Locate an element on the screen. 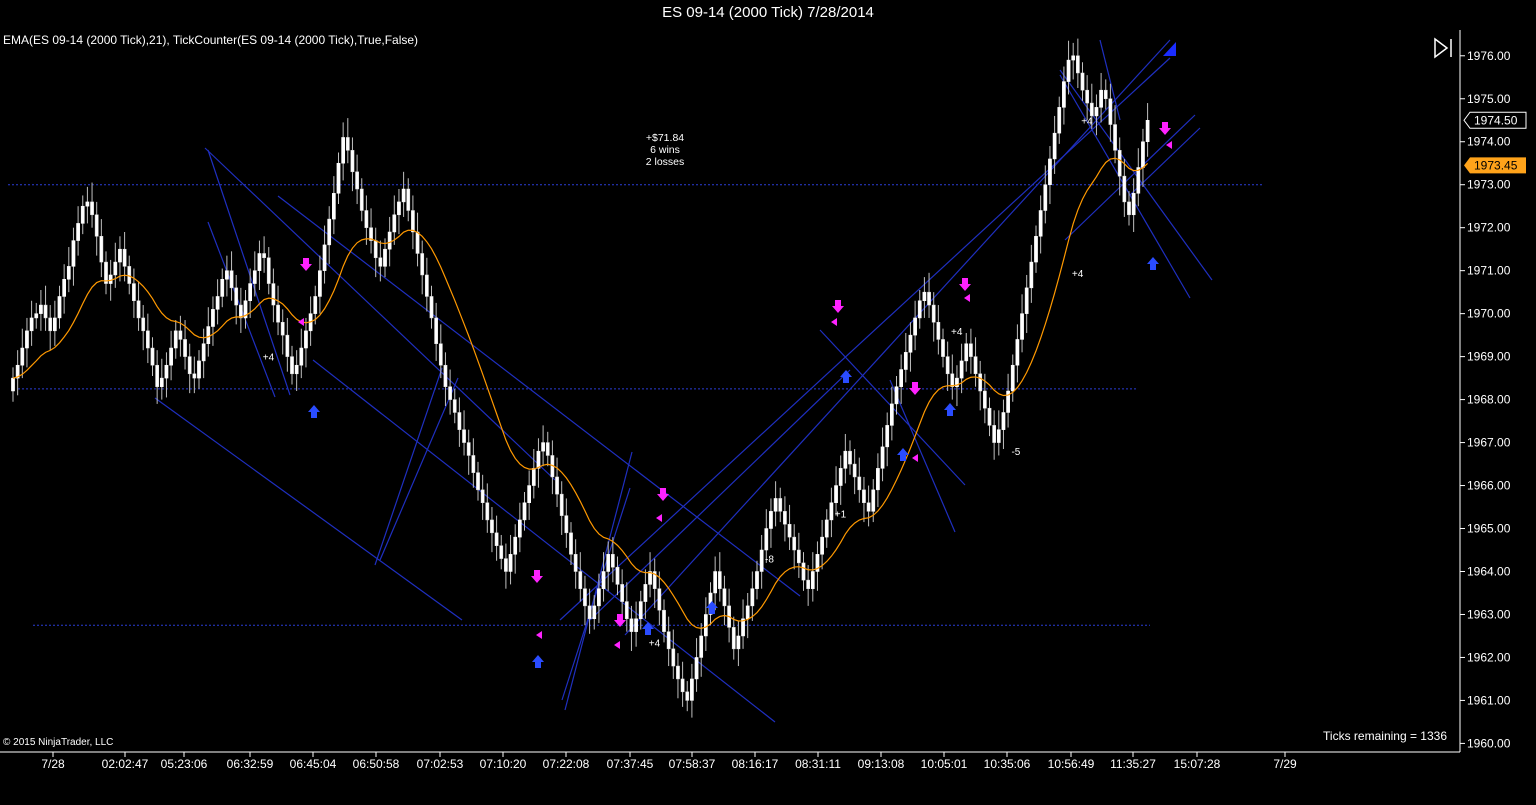 The height and width of the screenshot is (805, 1536). y-tick-label: 1972.00 is located at coordinates (1489, 228).